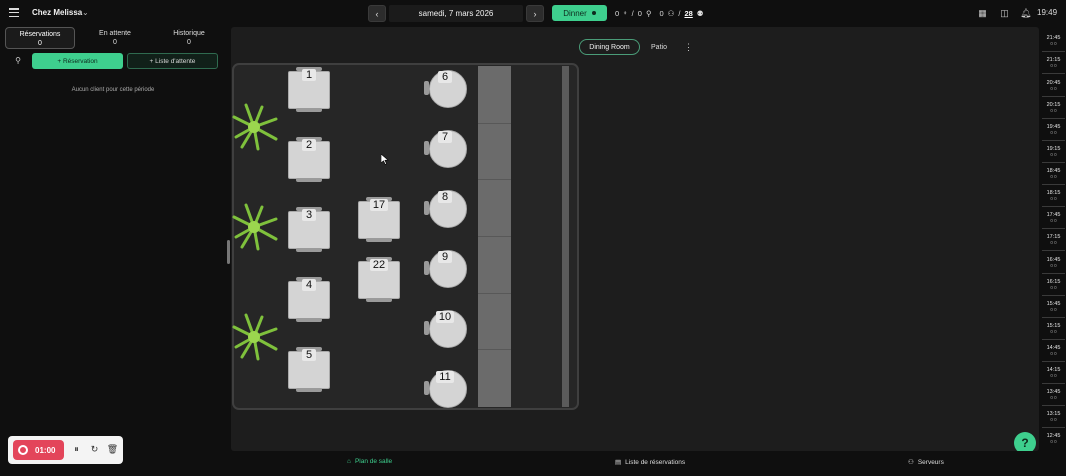 This screenshot has width=1066, height=476. Describe the element at coordinates (648, 13) in the screenshot. I see `person-icon: ⚲` at that location.